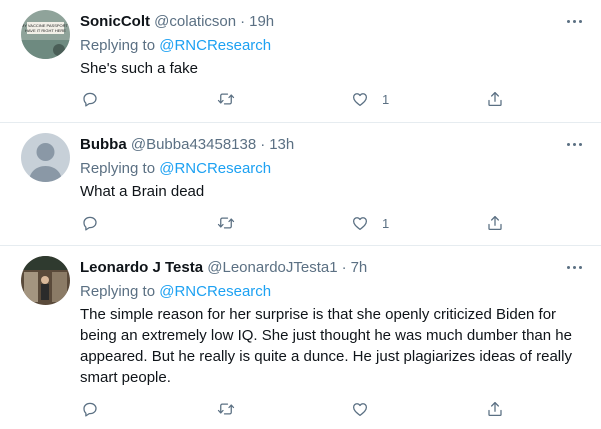 This screenshot has width=601, height=429. What do you see at coordinates (103, 144) in the screenshot?
I see `display-name: Bubba` at bounding box center [103, 144].